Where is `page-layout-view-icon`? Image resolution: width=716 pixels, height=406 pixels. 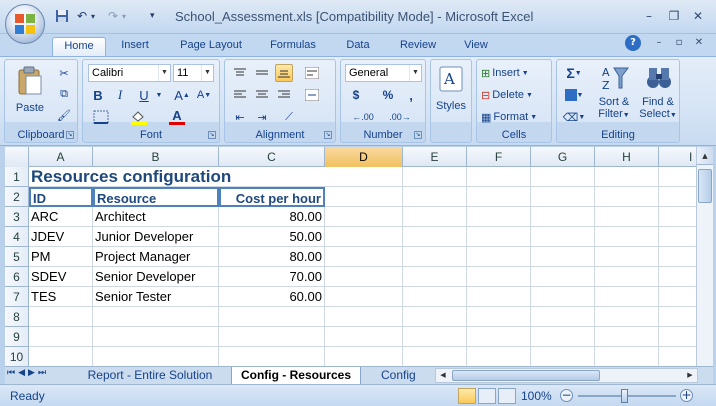 page-layout-view-icon is located at coordinates (487, 396).